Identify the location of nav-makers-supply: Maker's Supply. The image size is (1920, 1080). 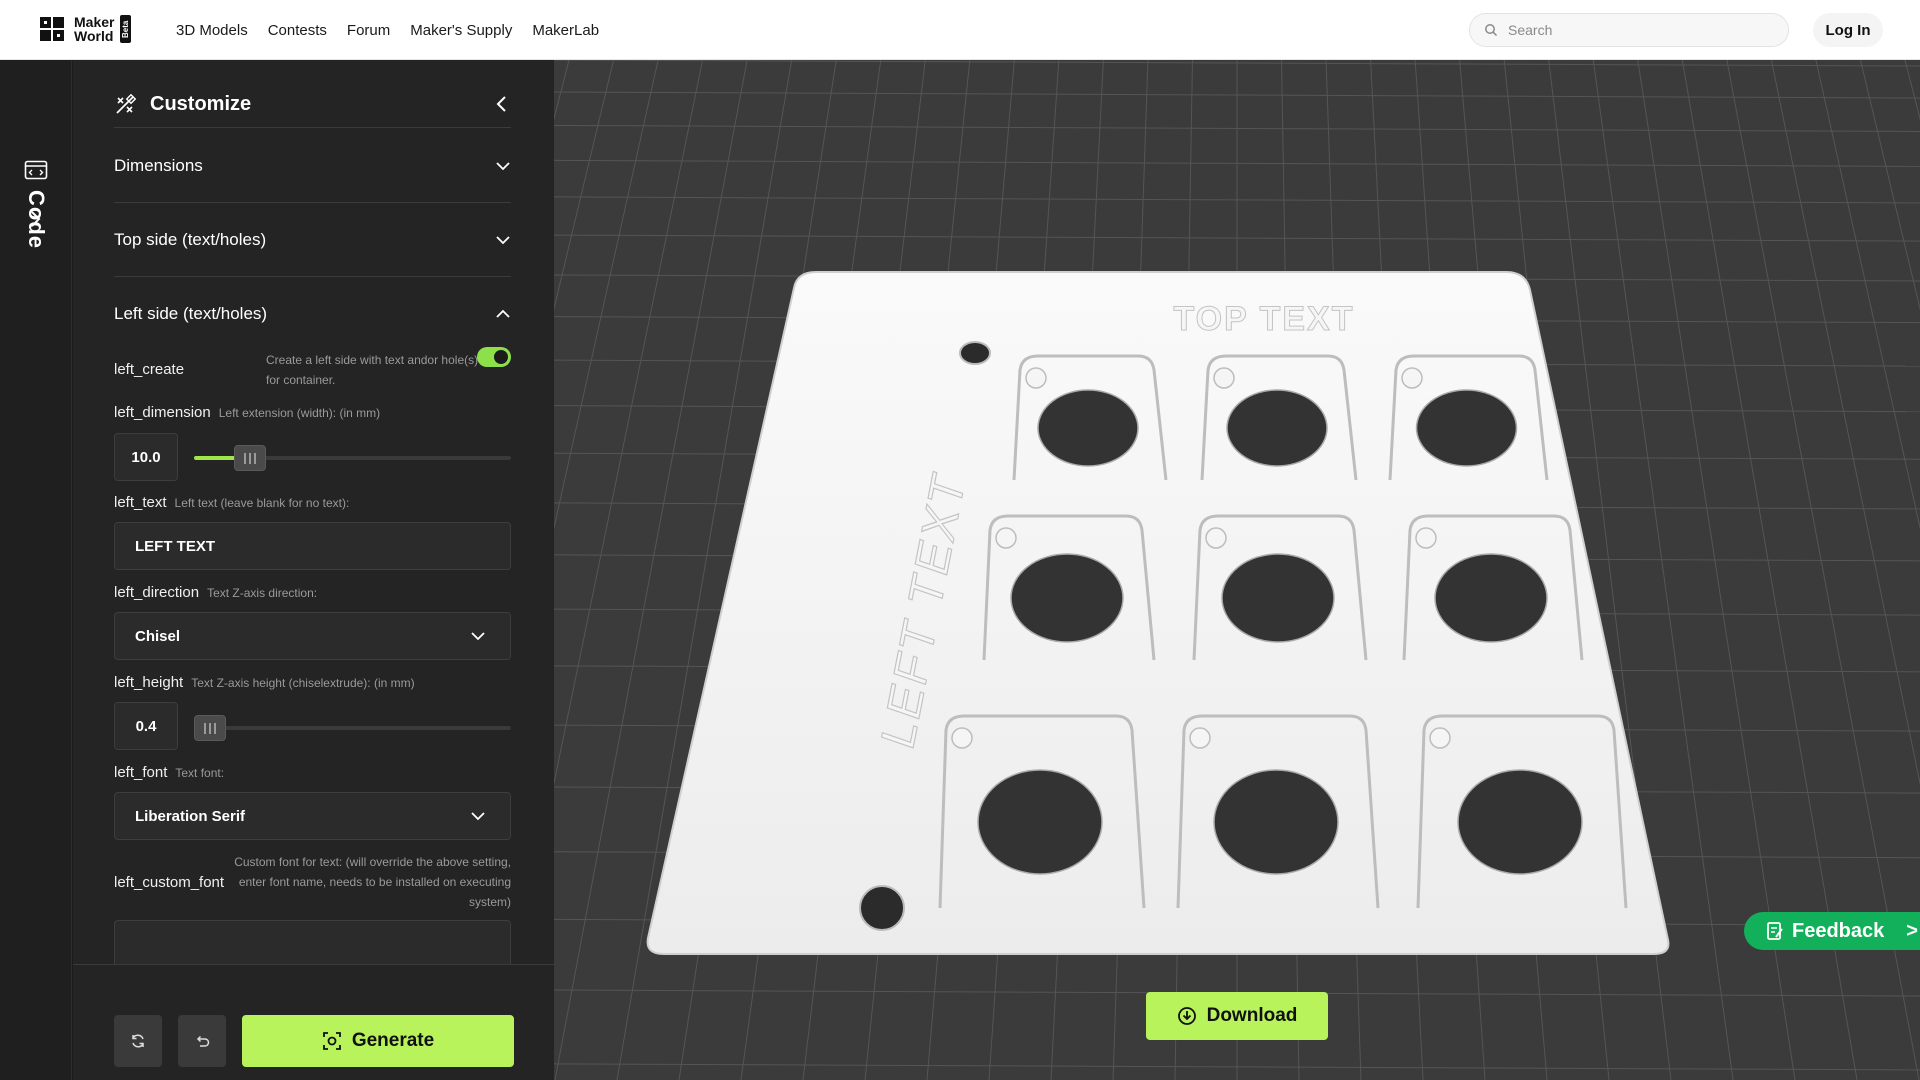
(461, 30).